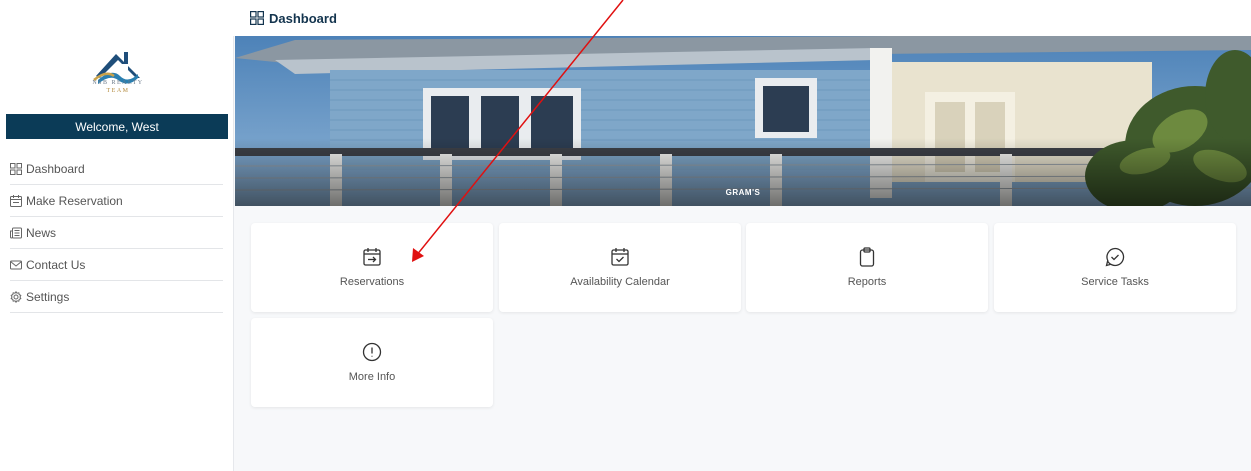 This screenshot has width=1251, height=471. Describe the element at coordinates (118, 83) in the screenshot. I see `brand-name: NSB REALTY` at that location.